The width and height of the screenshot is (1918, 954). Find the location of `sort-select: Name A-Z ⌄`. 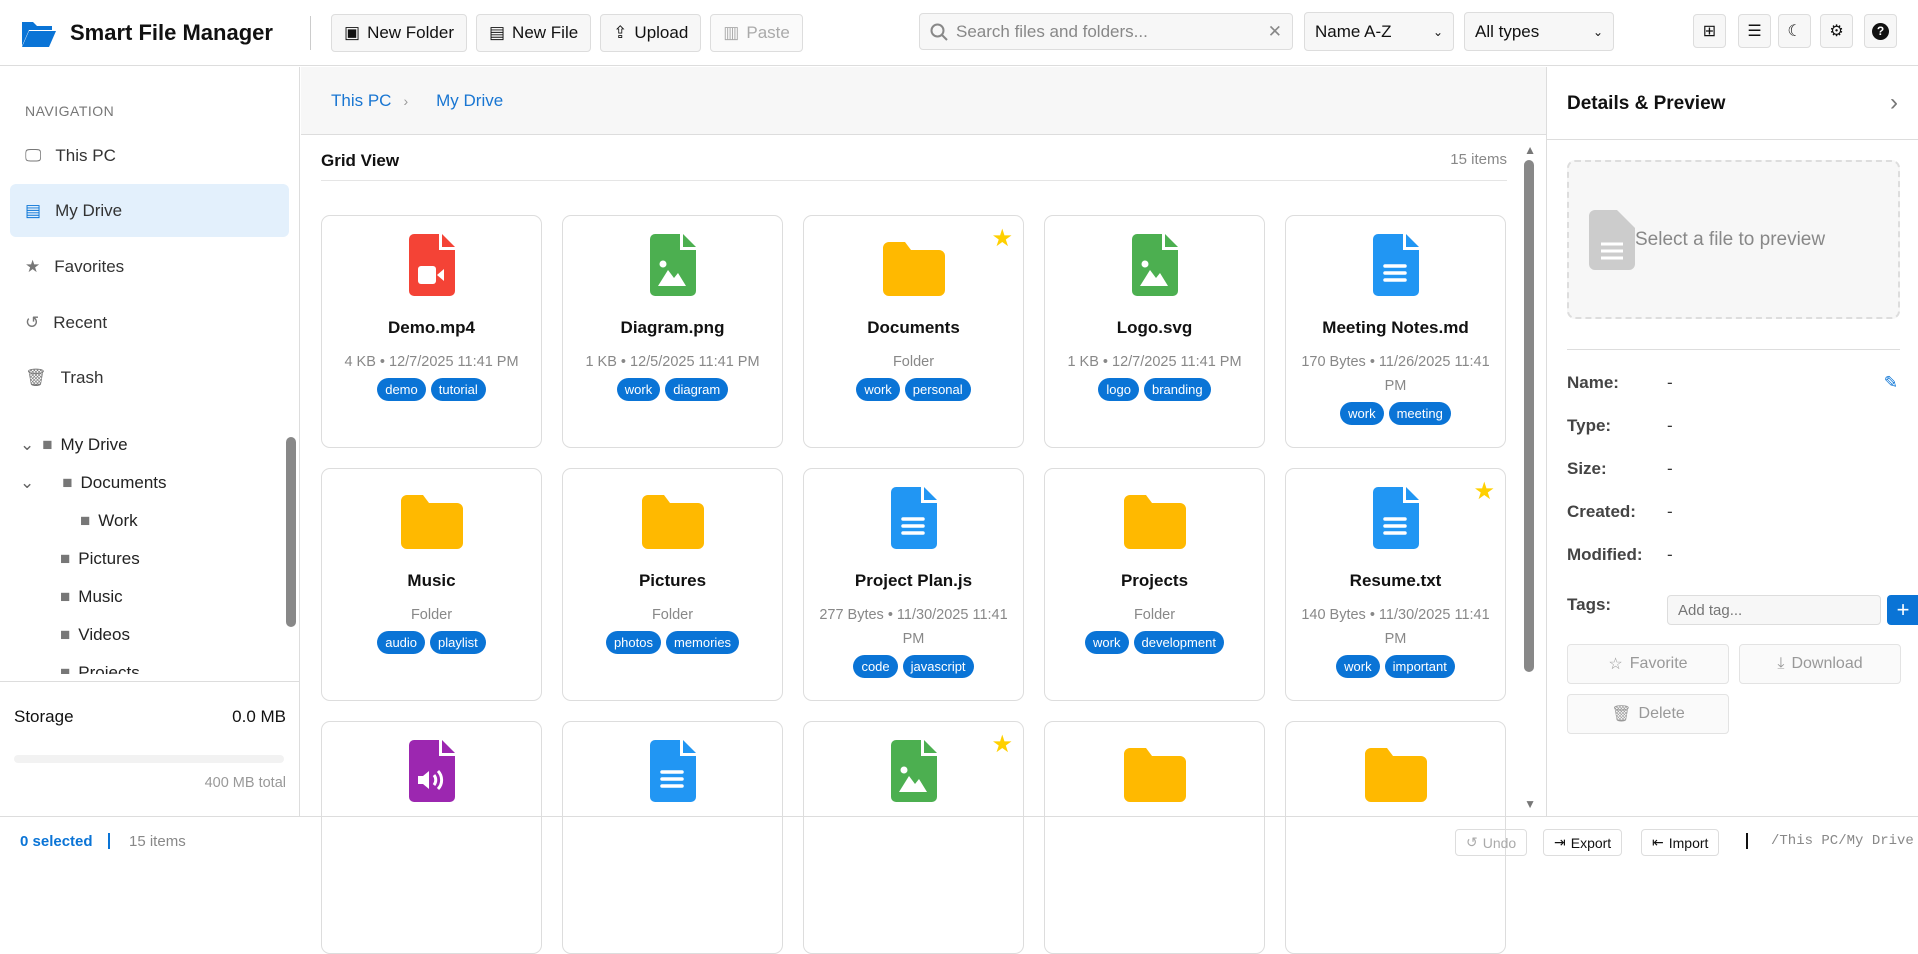

sort-select: Name A-Z ⌄ is located at coordinates (1379, 31).